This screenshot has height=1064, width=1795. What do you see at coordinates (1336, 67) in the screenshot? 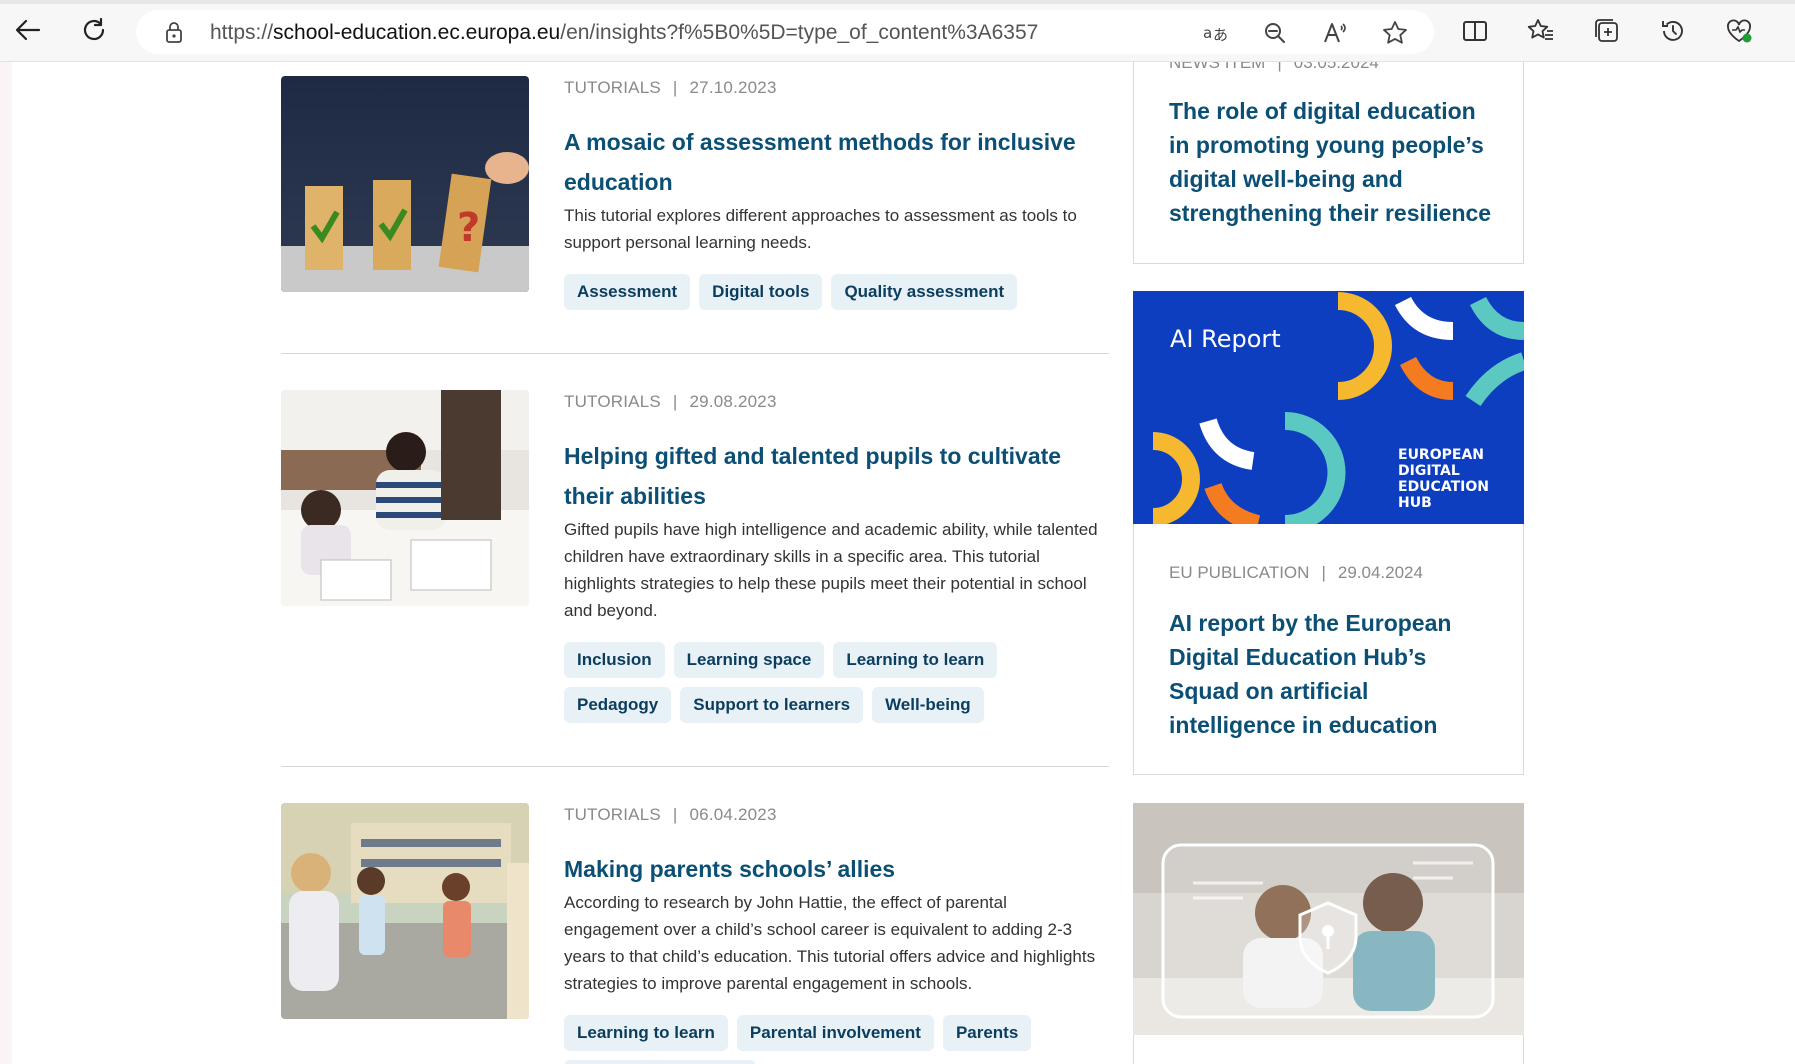
I see `sidebar-card-date: 03.05.2024` at bounding box center [1336, 67].